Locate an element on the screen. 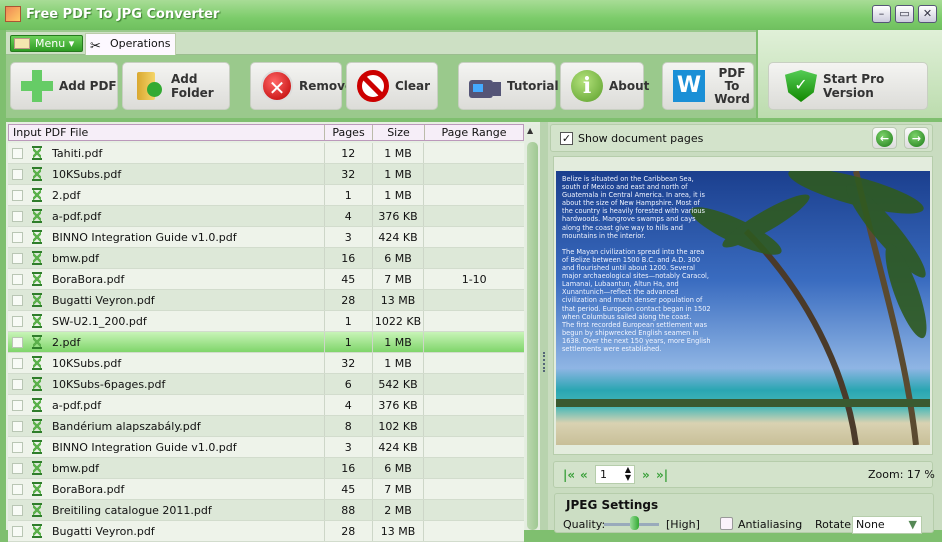 The width and height of the screenshot is (942, 542). last-page-button: »| is located at coordinates (662, 475).